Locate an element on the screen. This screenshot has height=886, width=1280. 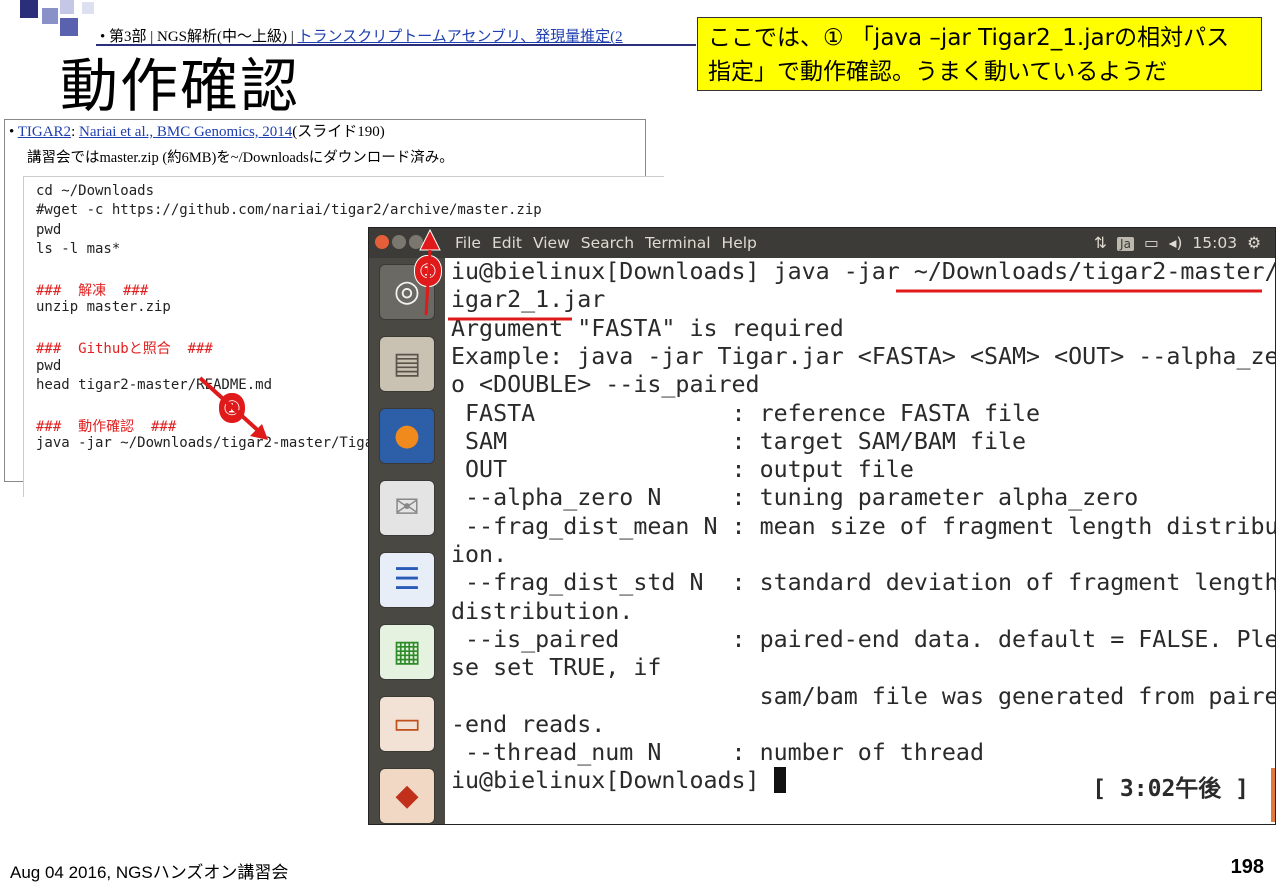
settings-gear-icon: ⚙ is located at coordinates (1254, 243).